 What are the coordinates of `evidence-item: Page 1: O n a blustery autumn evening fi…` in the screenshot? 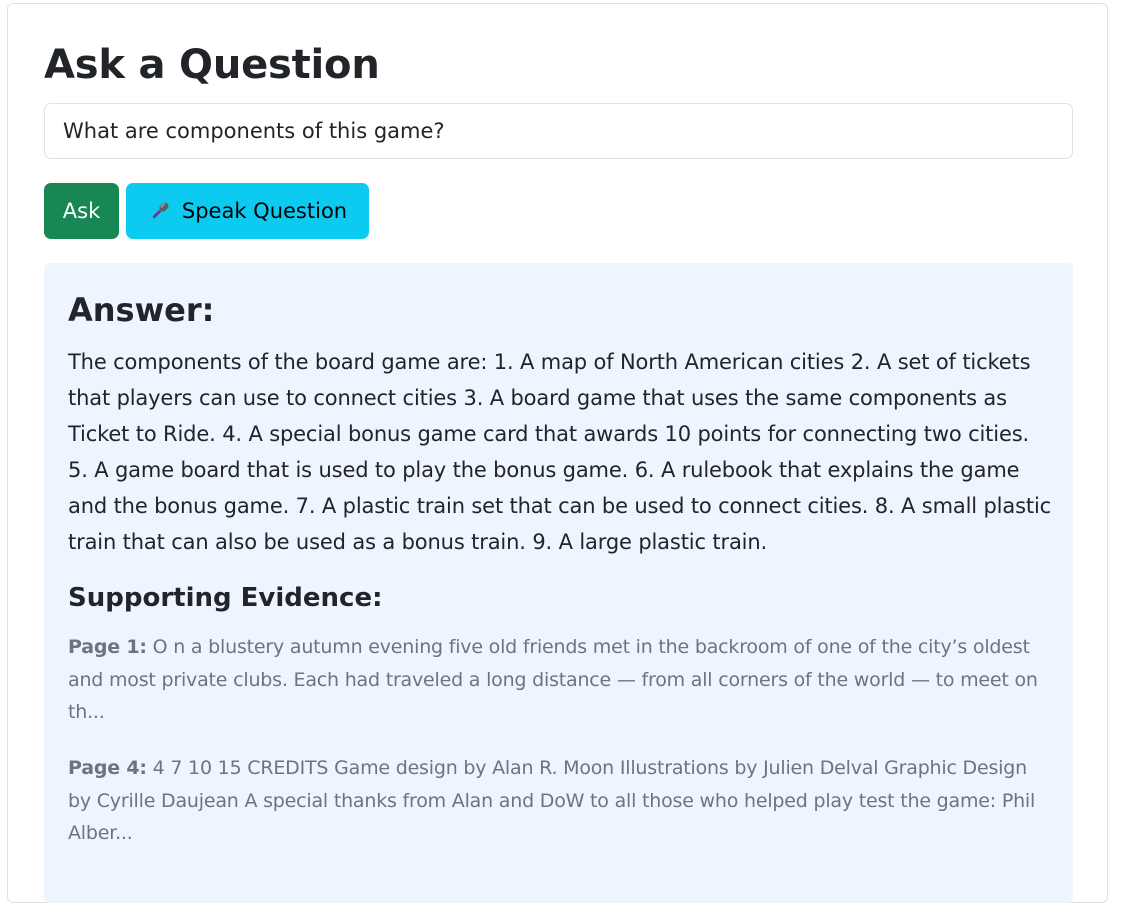 It's located at (560, 680).